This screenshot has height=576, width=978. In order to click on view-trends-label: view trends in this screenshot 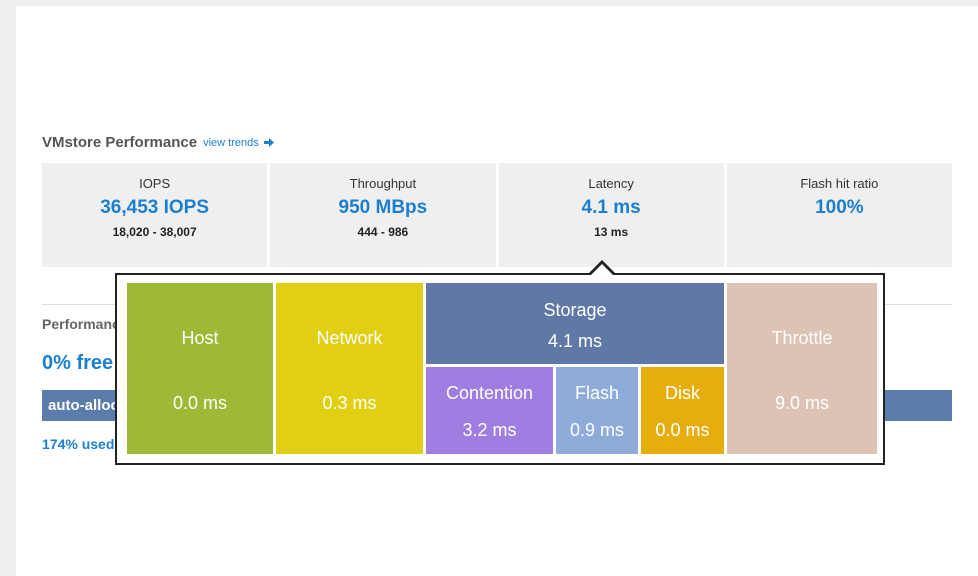, I will do `click(231, 142)`.